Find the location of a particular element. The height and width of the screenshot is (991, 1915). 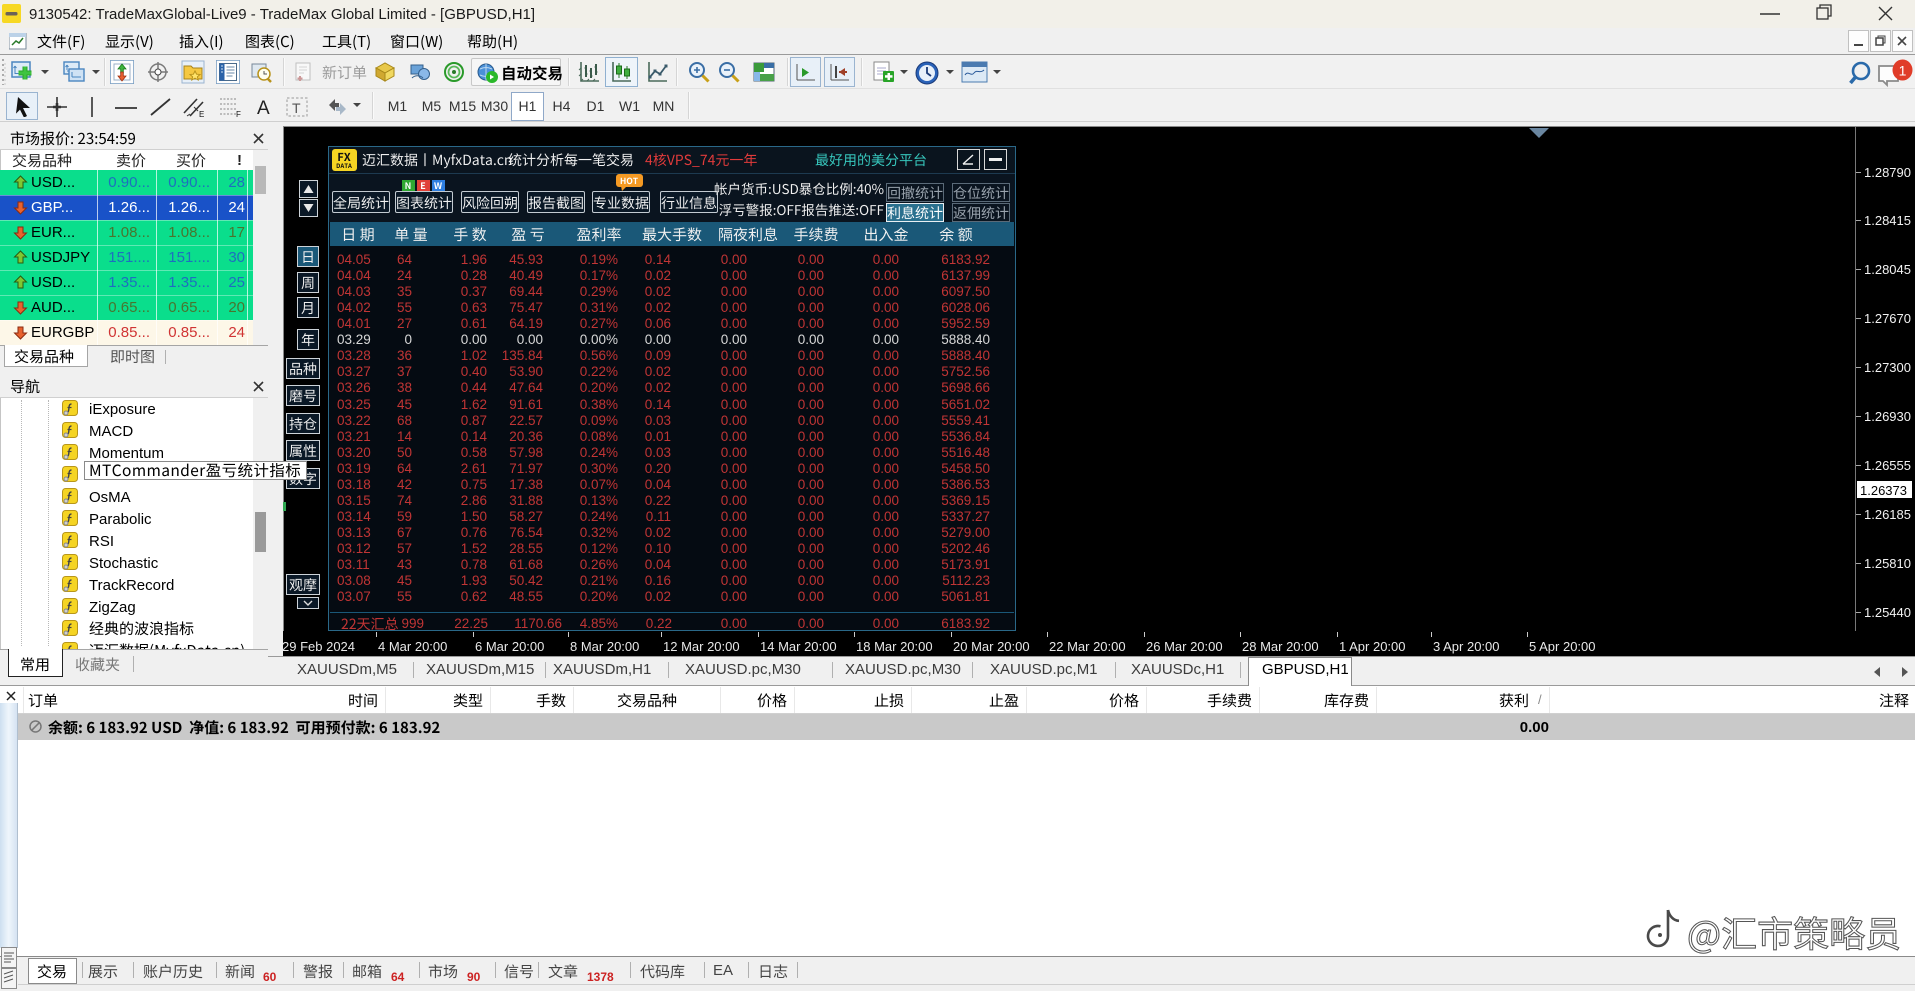

svg-text: T is located at coordinates (296, 108).